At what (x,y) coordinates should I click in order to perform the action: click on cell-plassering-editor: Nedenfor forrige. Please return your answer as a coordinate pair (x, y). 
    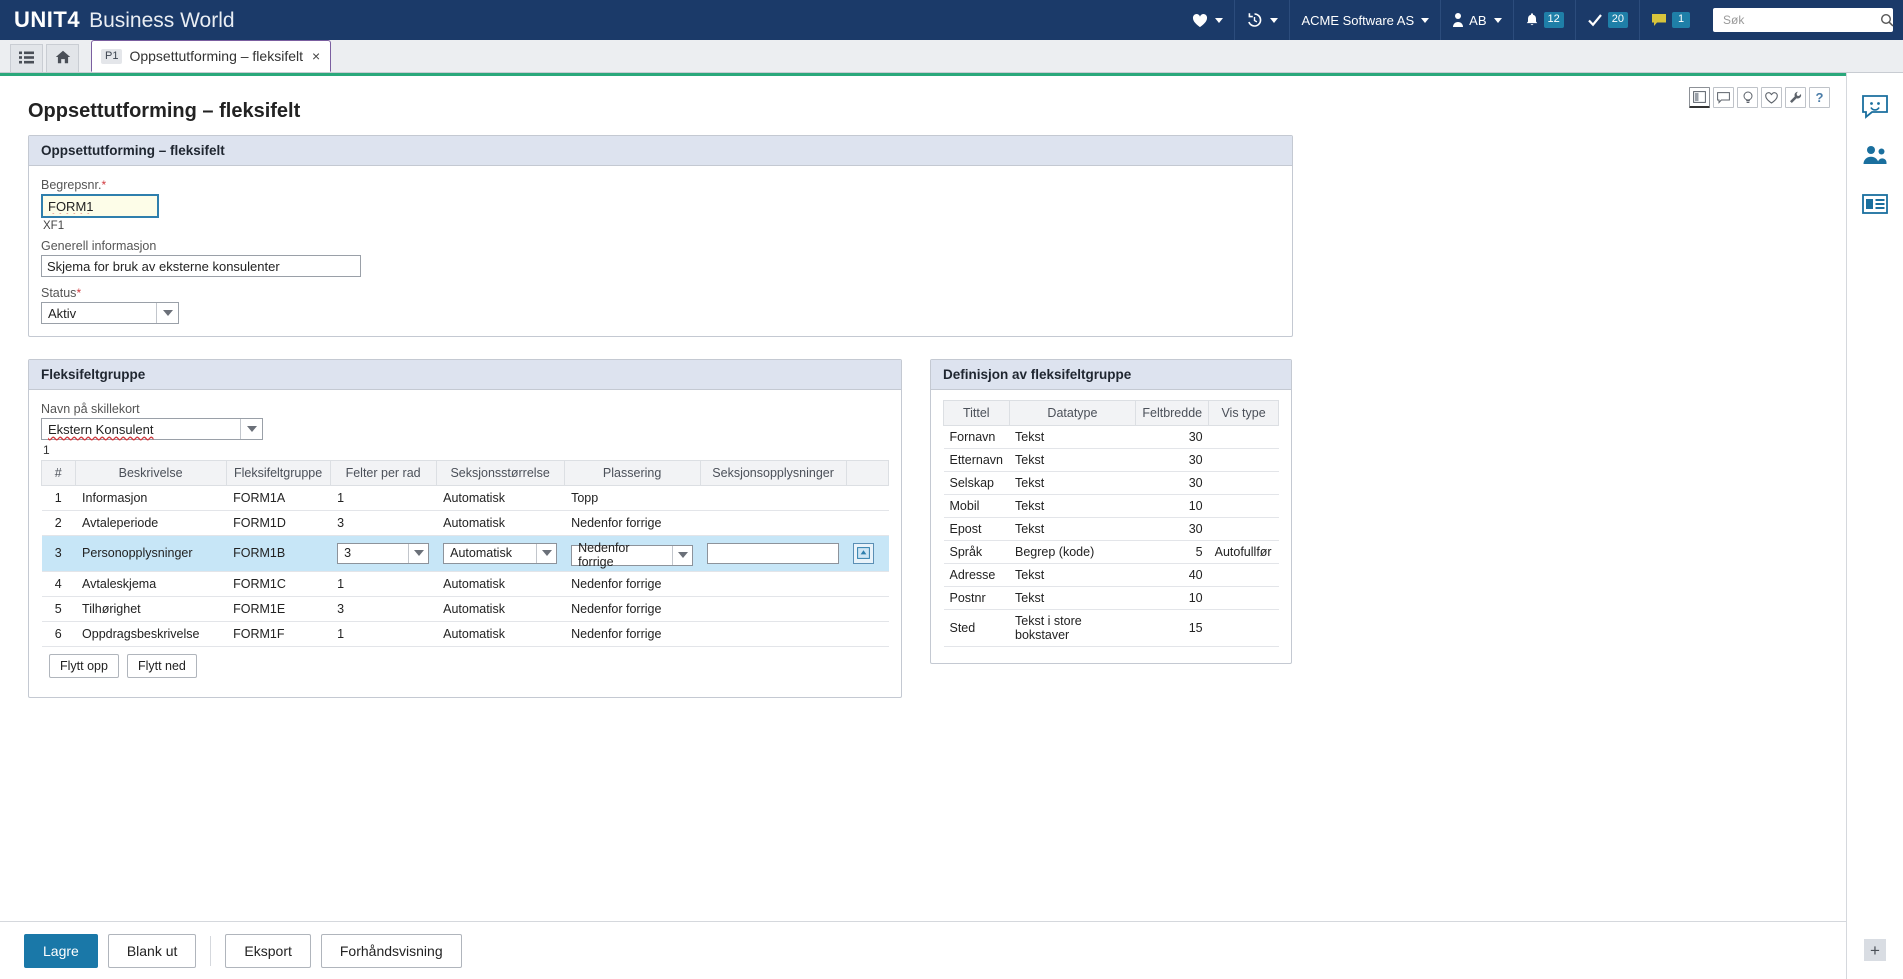
    Looking at the image, I should click on (632, 553).